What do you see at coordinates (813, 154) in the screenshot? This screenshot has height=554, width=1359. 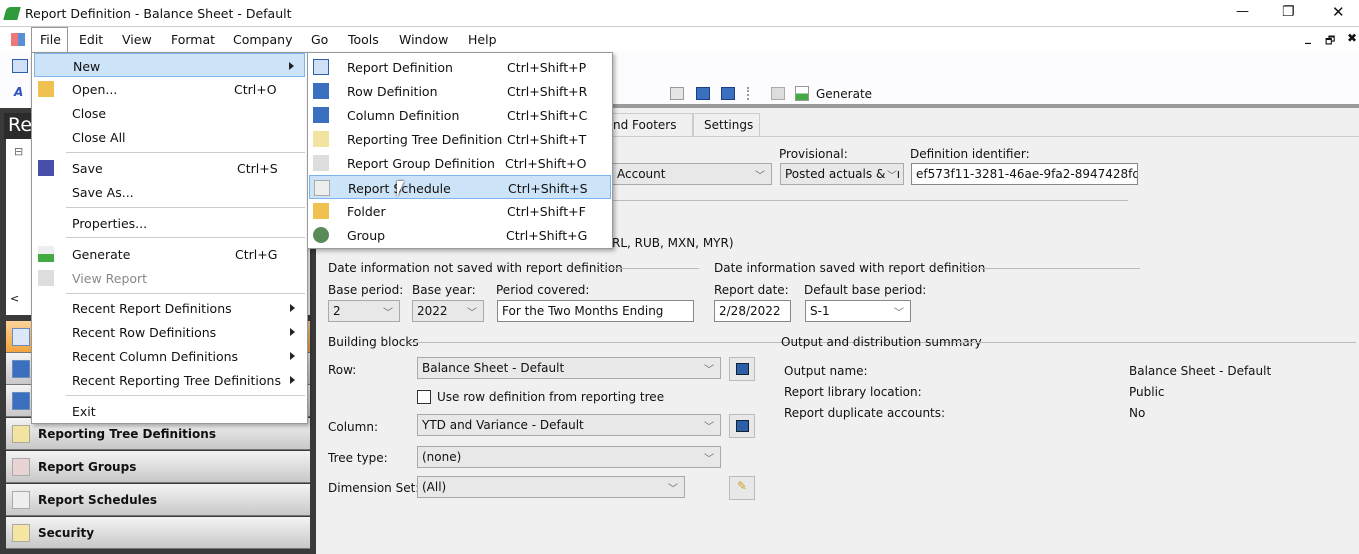 I see `provisional-label: Provisional:` at bounding box center [813, 154].